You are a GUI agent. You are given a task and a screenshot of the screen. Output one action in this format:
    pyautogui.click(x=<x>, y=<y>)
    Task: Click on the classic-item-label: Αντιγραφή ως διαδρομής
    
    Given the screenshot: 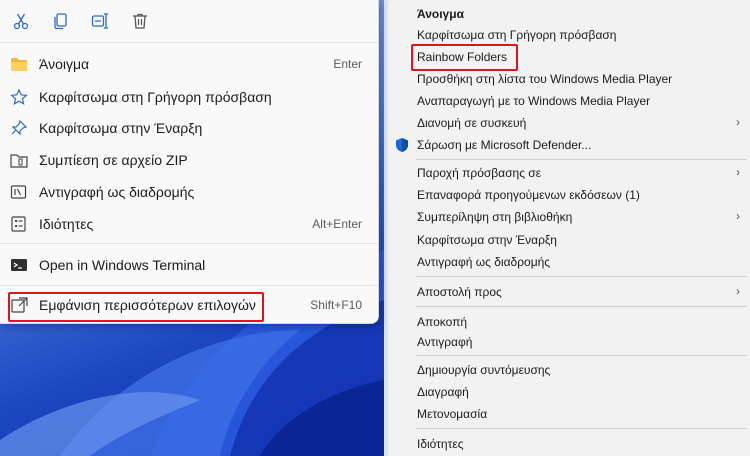 What is the action you would take?
    pyautogui.click(x=484, y=262)
    